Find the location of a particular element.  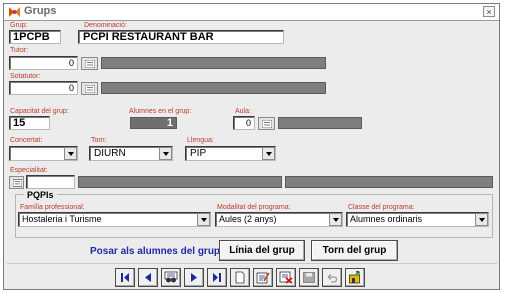

concertat-select is located at coordinates (43, 153).